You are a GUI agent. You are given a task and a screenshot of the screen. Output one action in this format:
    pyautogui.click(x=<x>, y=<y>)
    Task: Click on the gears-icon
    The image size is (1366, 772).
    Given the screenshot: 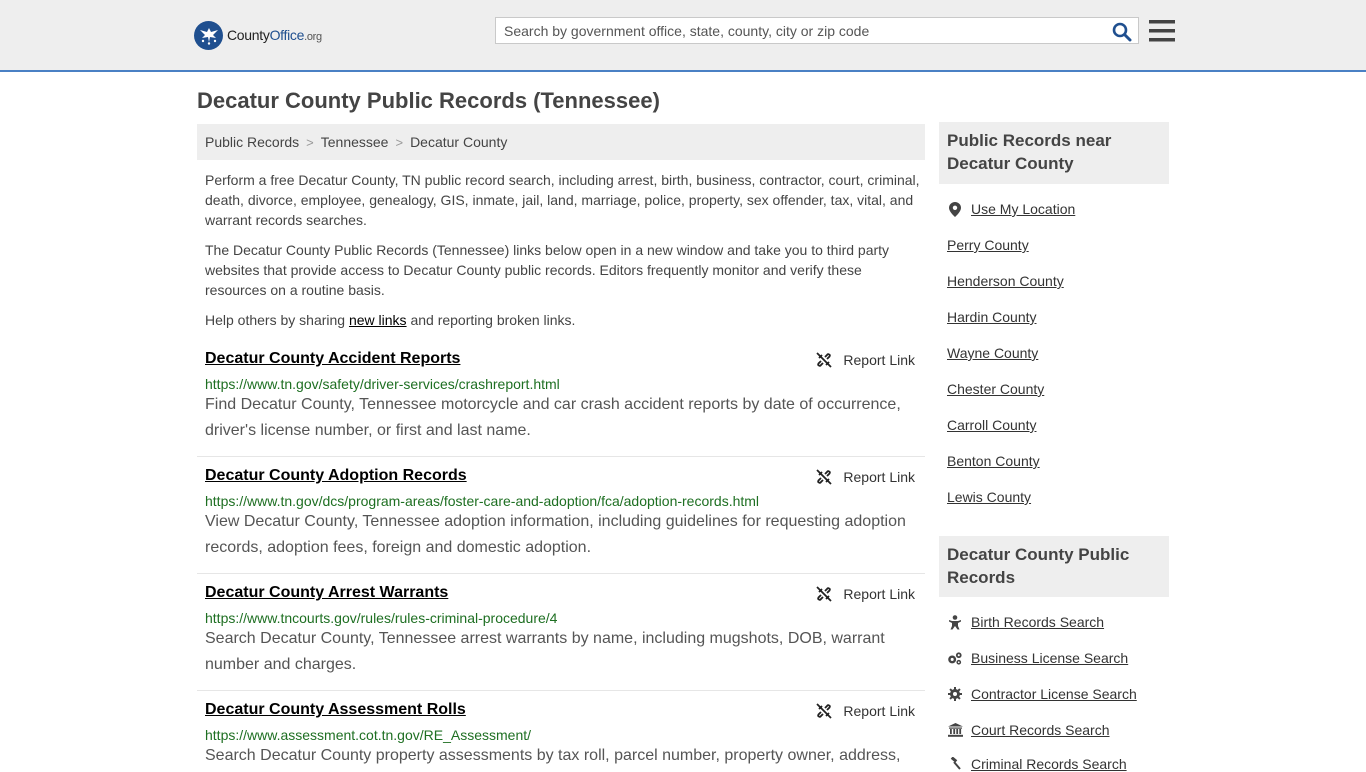 What is the action you would take?
    pyautogui.click(x=955, y=658)
    